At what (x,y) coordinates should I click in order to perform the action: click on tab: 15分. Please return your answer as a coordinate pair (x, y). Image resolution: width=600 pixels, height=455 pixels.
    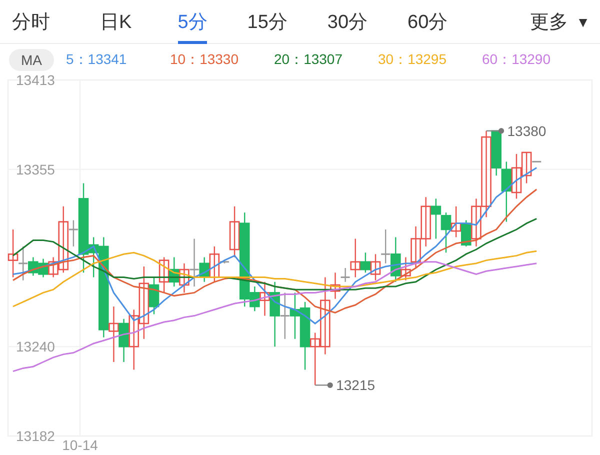
    Looking at the image, I should click on (267, 22).